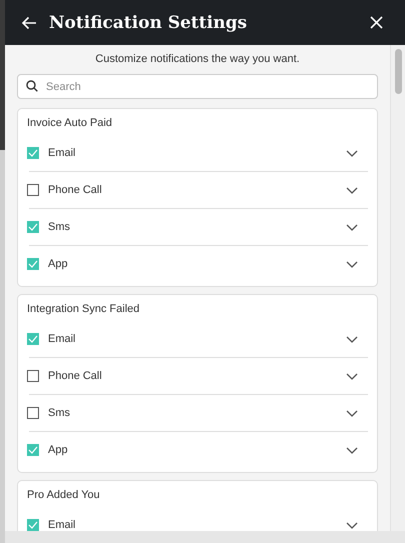 The width and height of the screenshot is (405, 543). I want to click on modal-title: Notification Settings, so click(148, 22).